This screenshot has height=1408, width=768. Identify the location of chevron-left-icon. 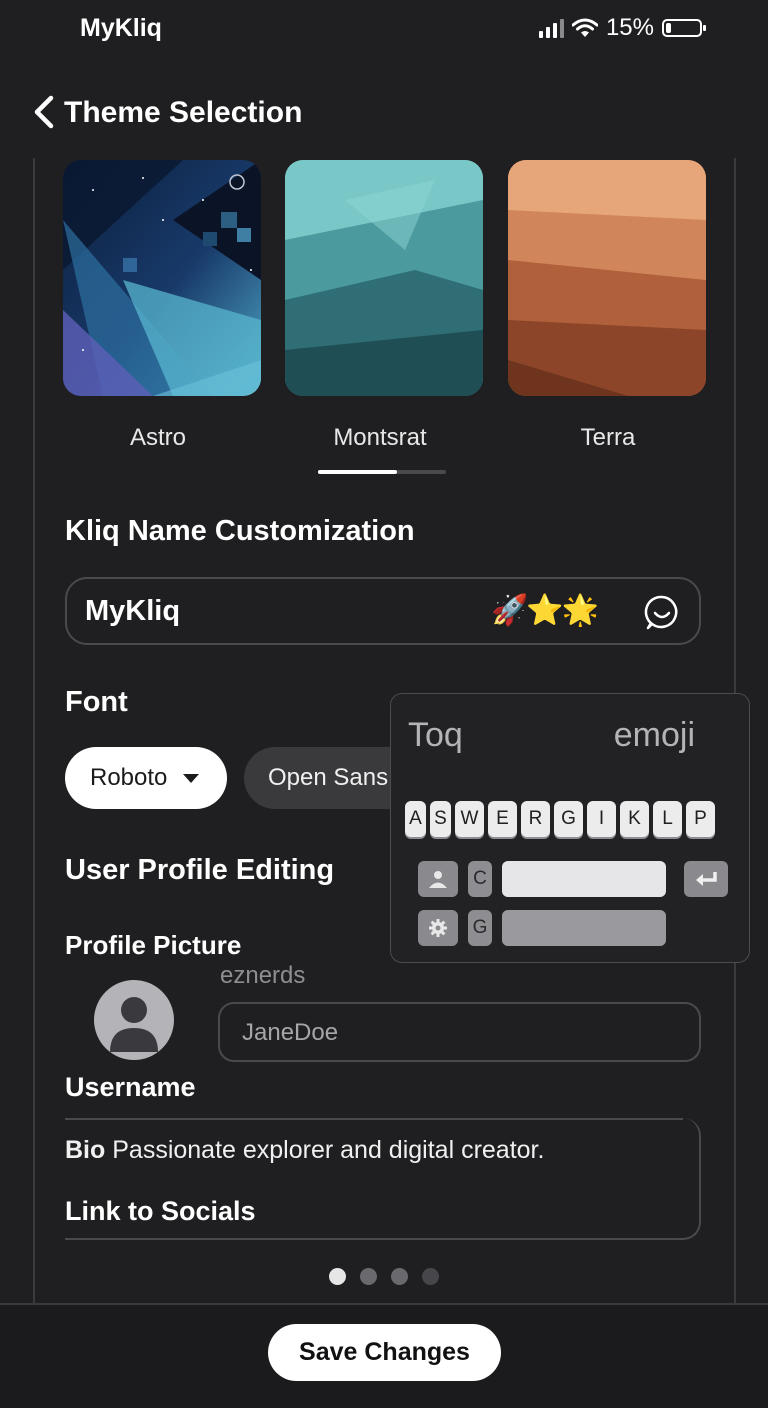
(44, 112).